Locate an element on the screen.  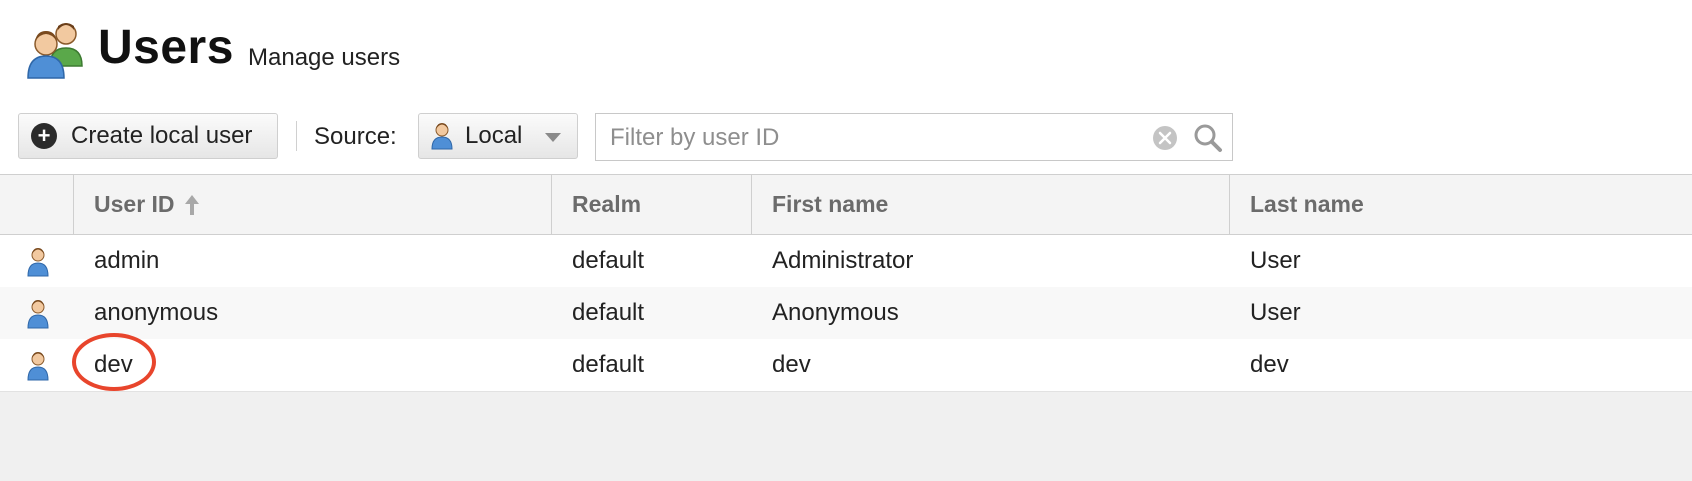
page-subtitle: Manage users is located at coordinates (324, 57).